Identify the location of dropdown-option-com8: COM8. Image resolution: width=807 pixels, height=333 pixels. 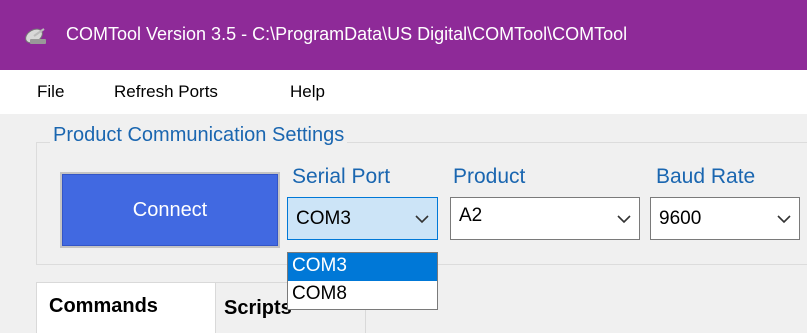
(362, 295).